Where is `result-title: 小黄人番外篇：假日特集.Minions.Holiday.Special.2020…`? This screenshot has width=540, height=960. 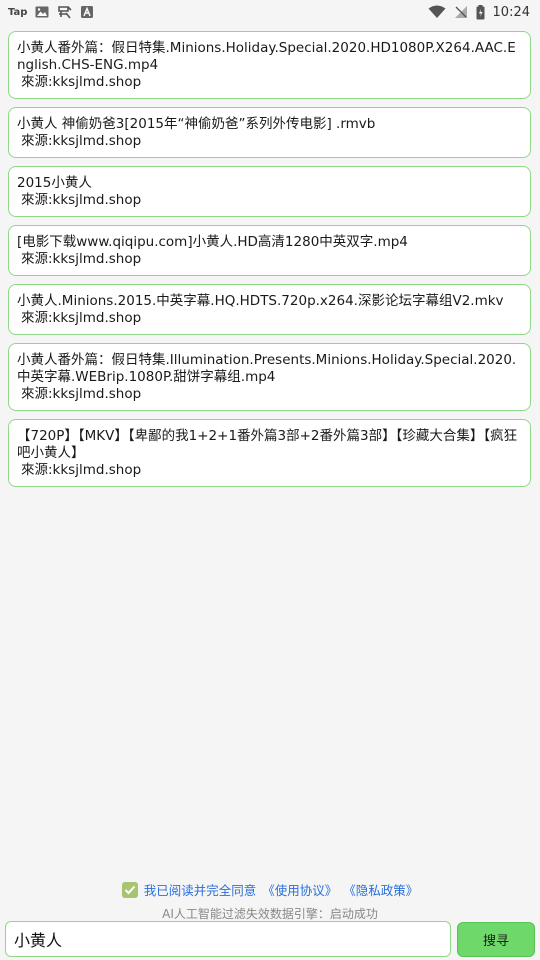 result-title: 小黄人番外篇：假日特集.Minions.Holiday.Special.2020… is located at coordinates (266, 56).